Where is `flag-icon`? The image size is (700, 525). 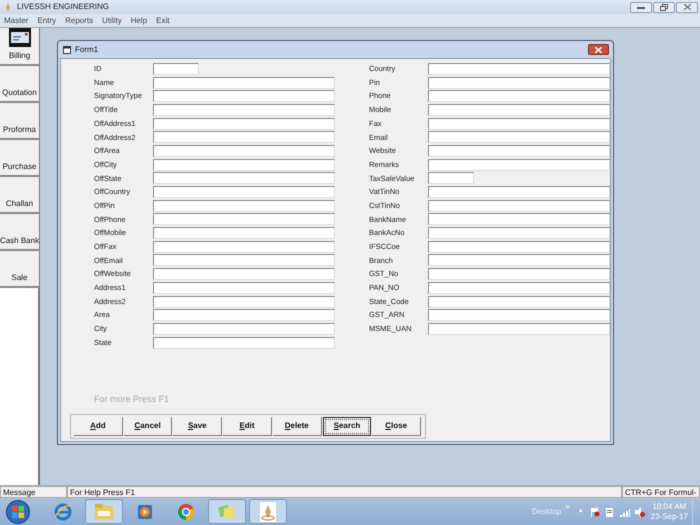
flag-icon is located at coordinates (595, 511).